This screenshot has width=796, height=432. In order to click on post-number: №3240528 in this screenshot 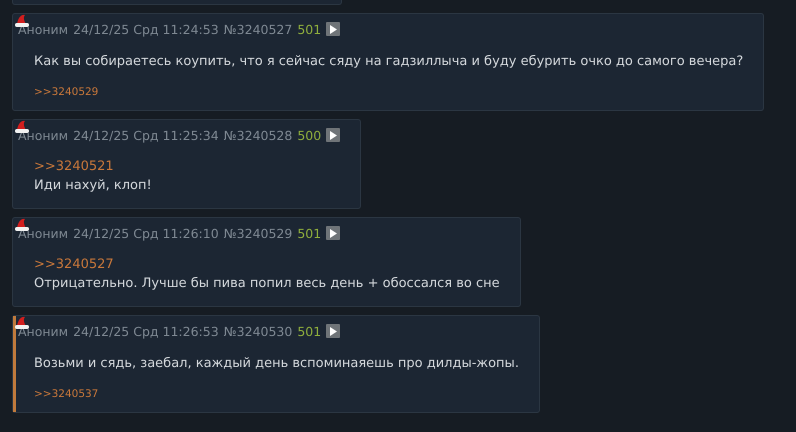, I will do `click(258, 135)`.